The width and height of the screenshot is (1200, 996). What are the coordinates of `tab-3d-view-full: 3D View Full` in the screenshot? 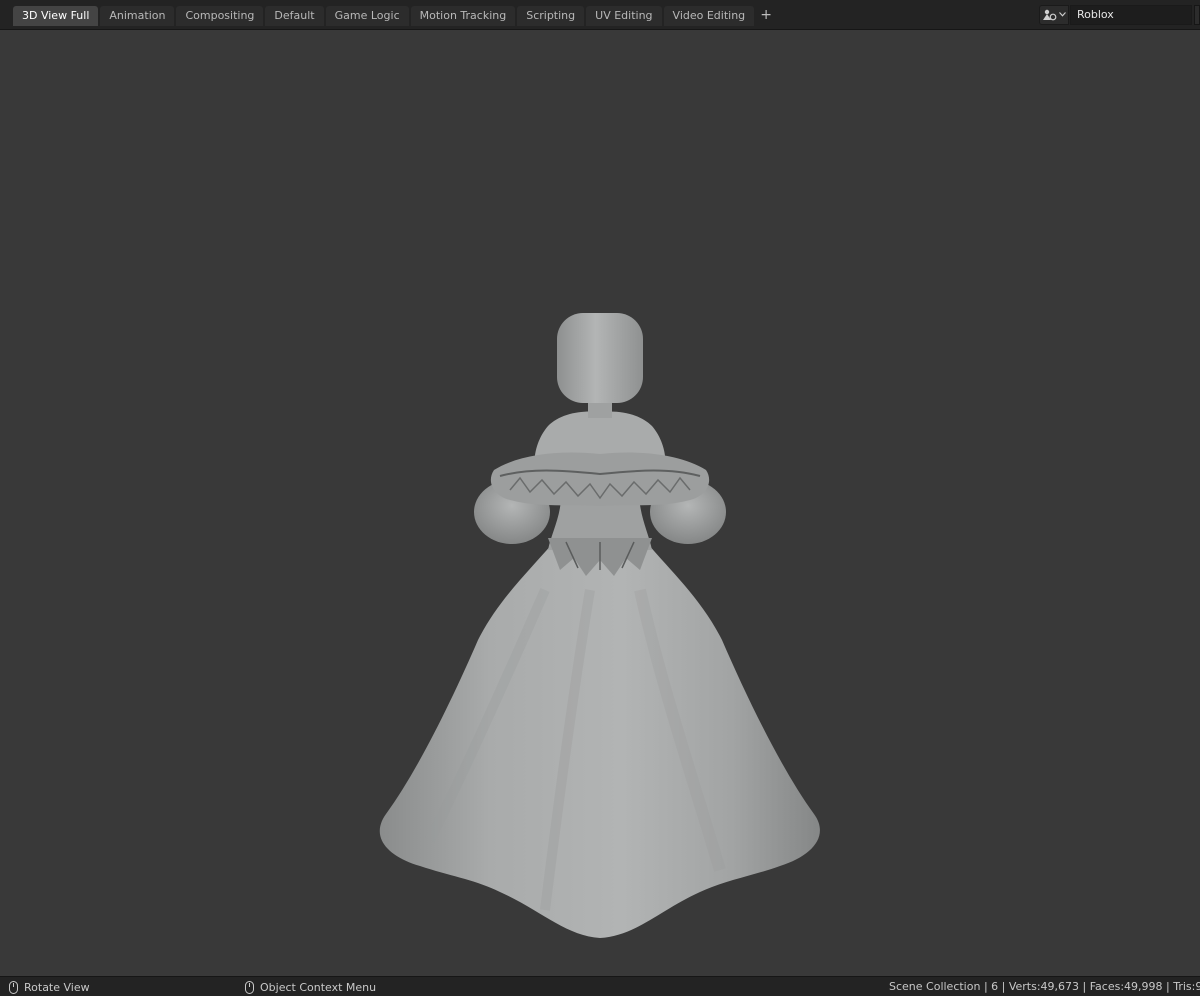 It's located at (56, 16).